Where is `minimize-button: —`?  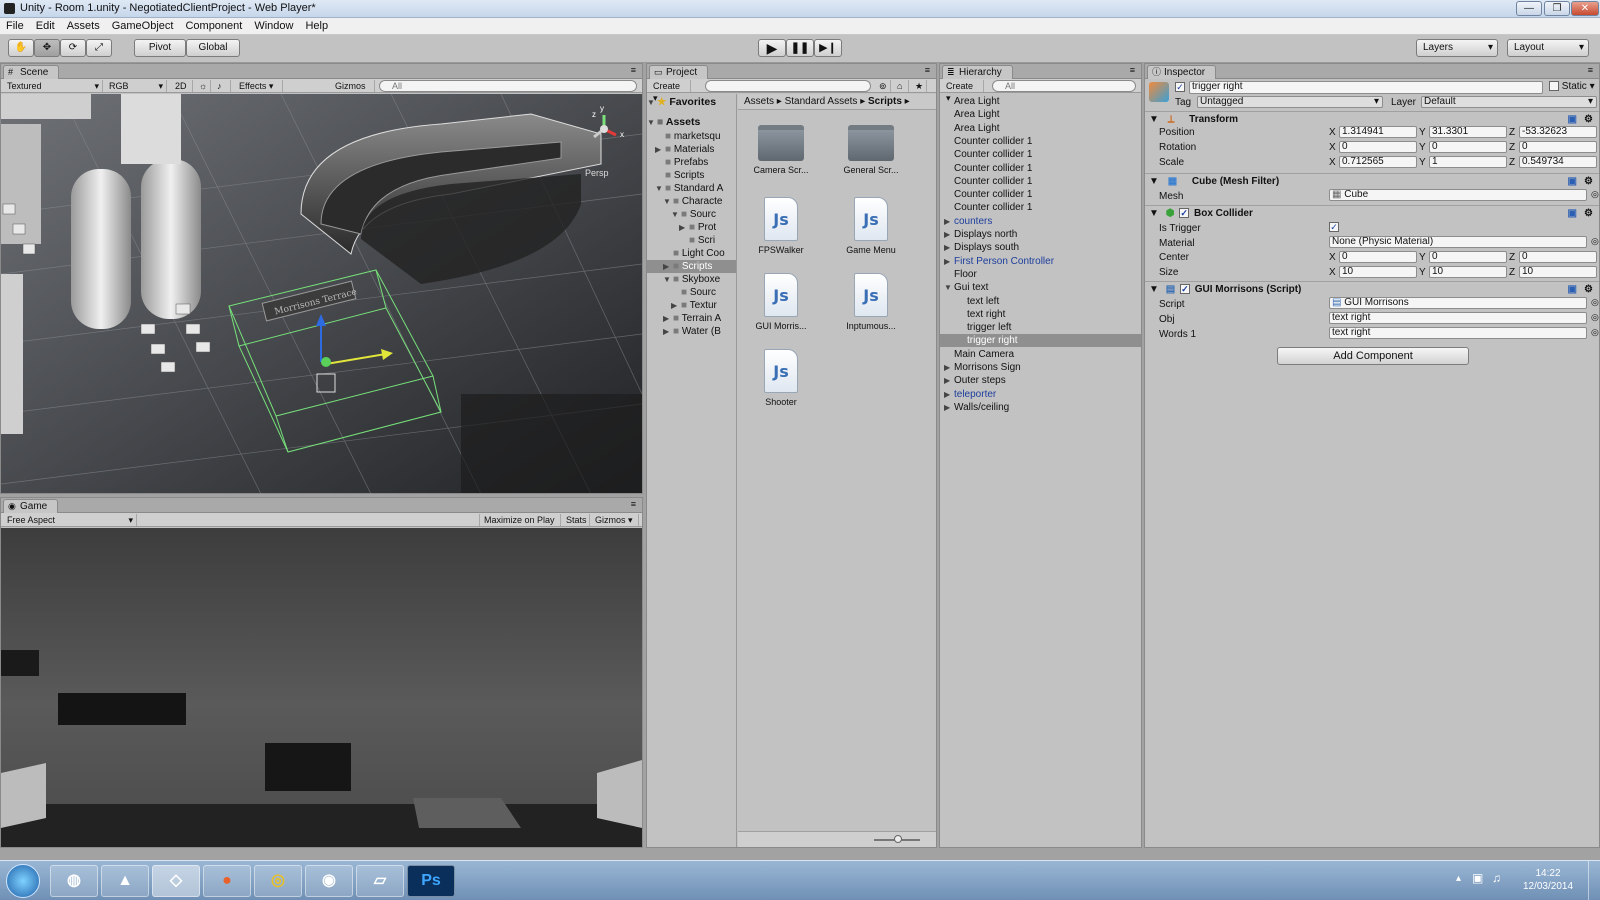
minimize-button: — is located at coordinates (1529, 8).